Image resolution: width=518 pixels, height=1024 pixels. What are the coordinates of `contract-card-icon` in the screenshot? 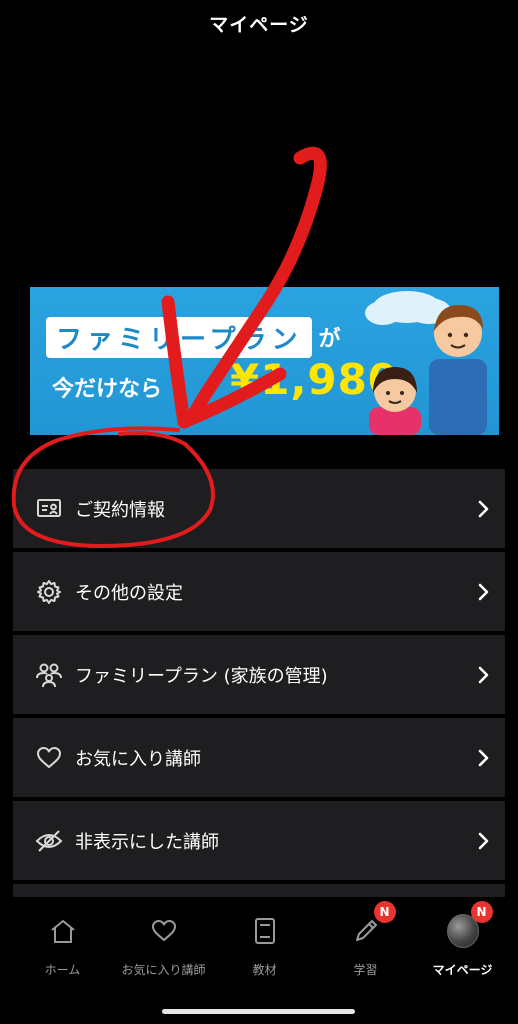 It's located at (49, 509).